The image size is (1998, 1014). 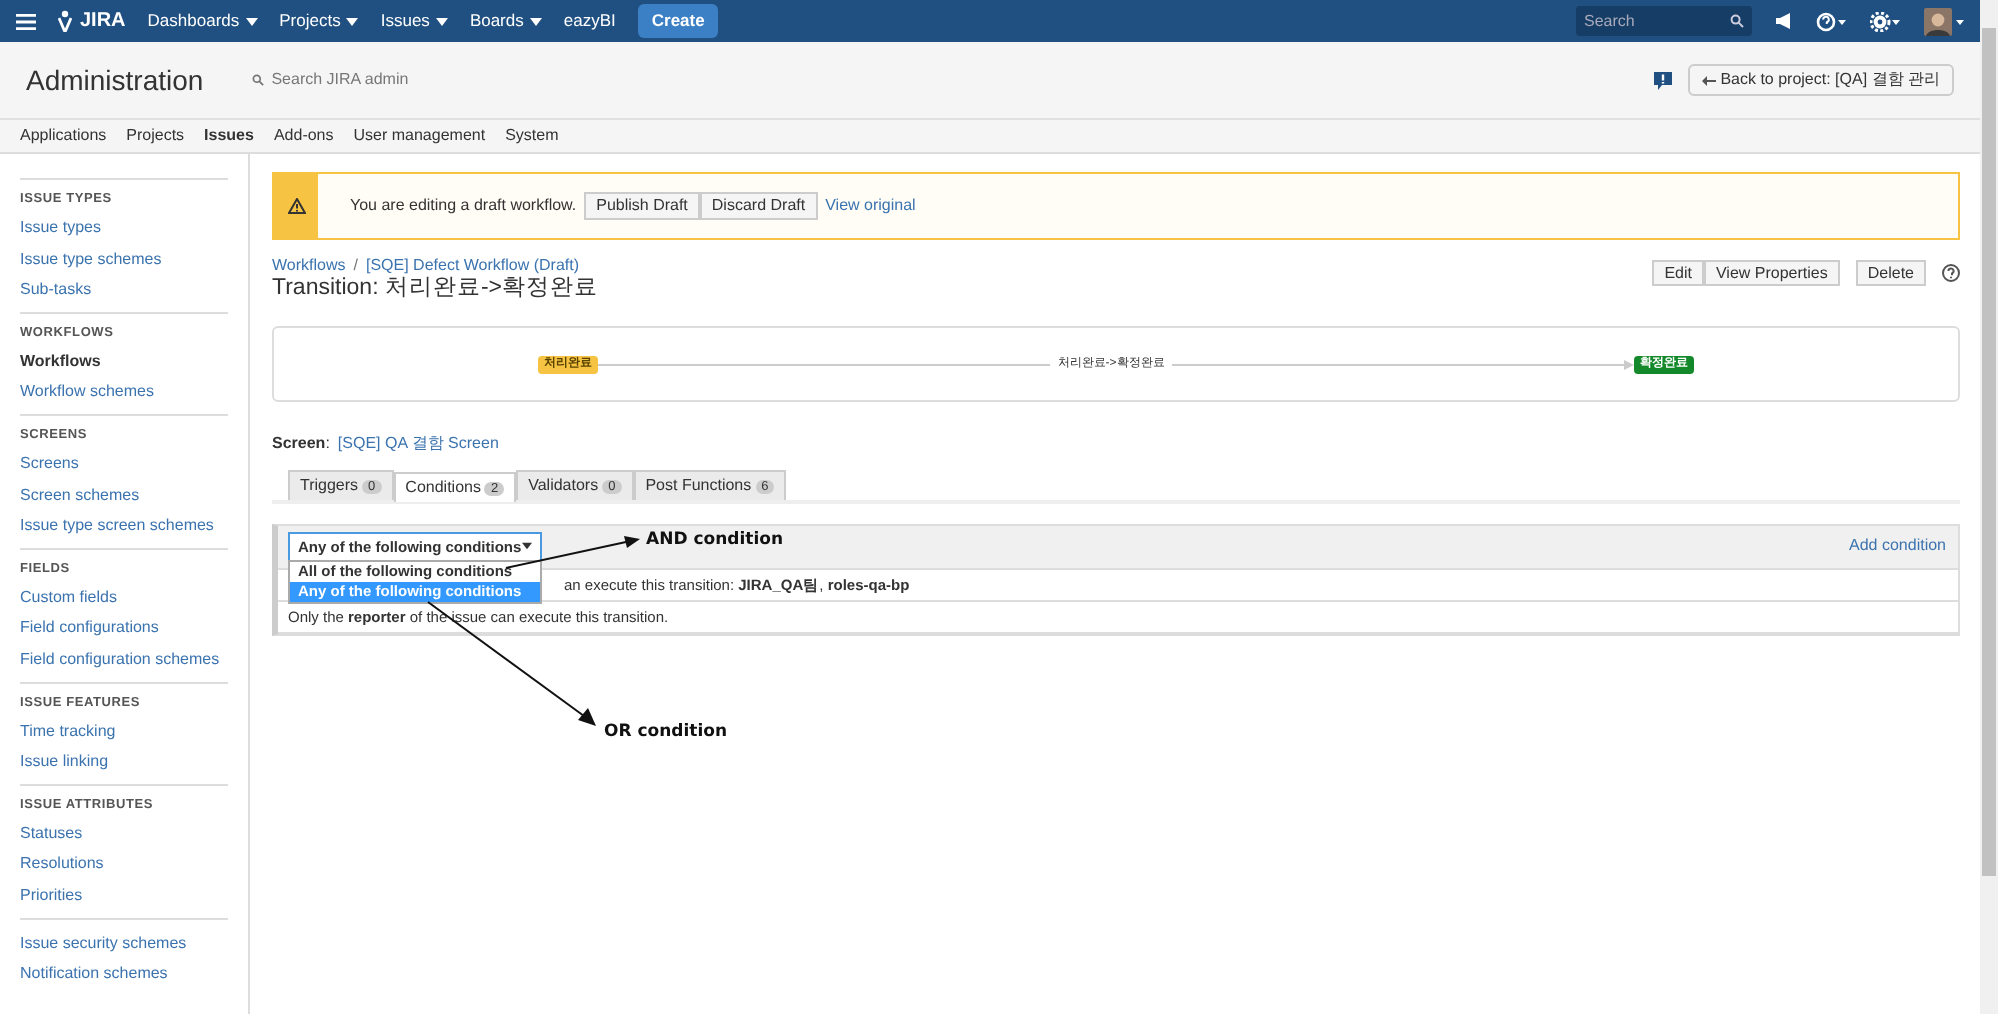 I want to click on sidebar-item: Priorities, so click(x=124, y=895).